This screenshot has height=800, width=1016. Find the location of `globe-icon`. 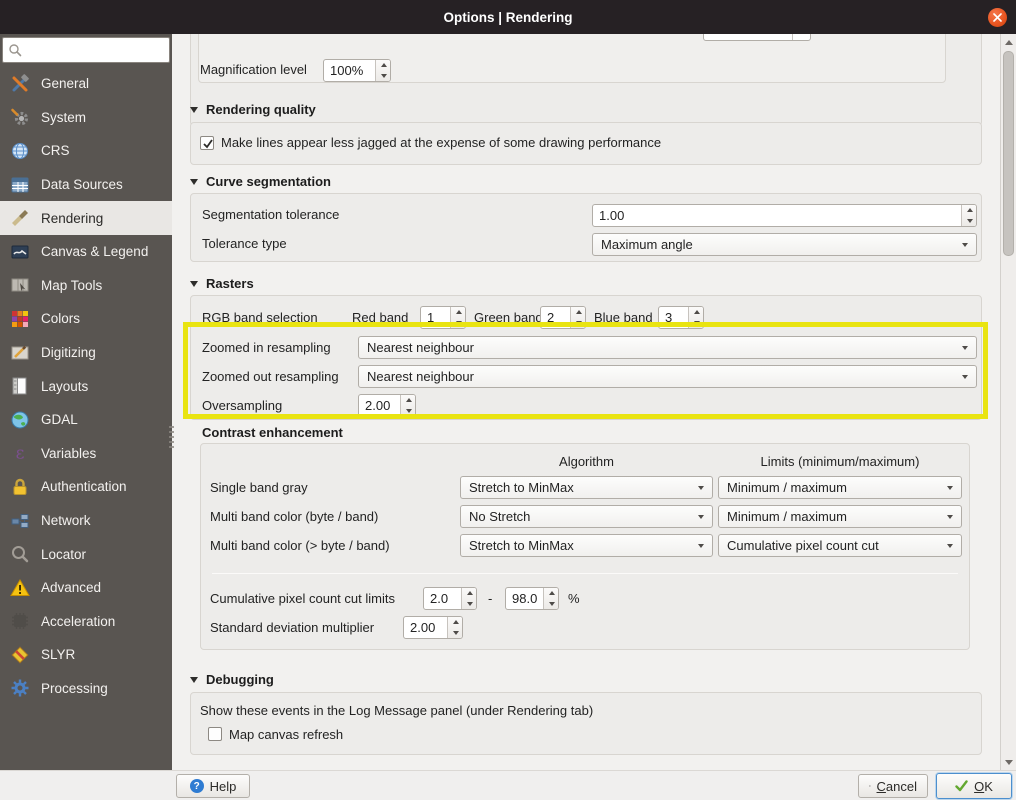

globe-icon is located at coordinates (20, 151).